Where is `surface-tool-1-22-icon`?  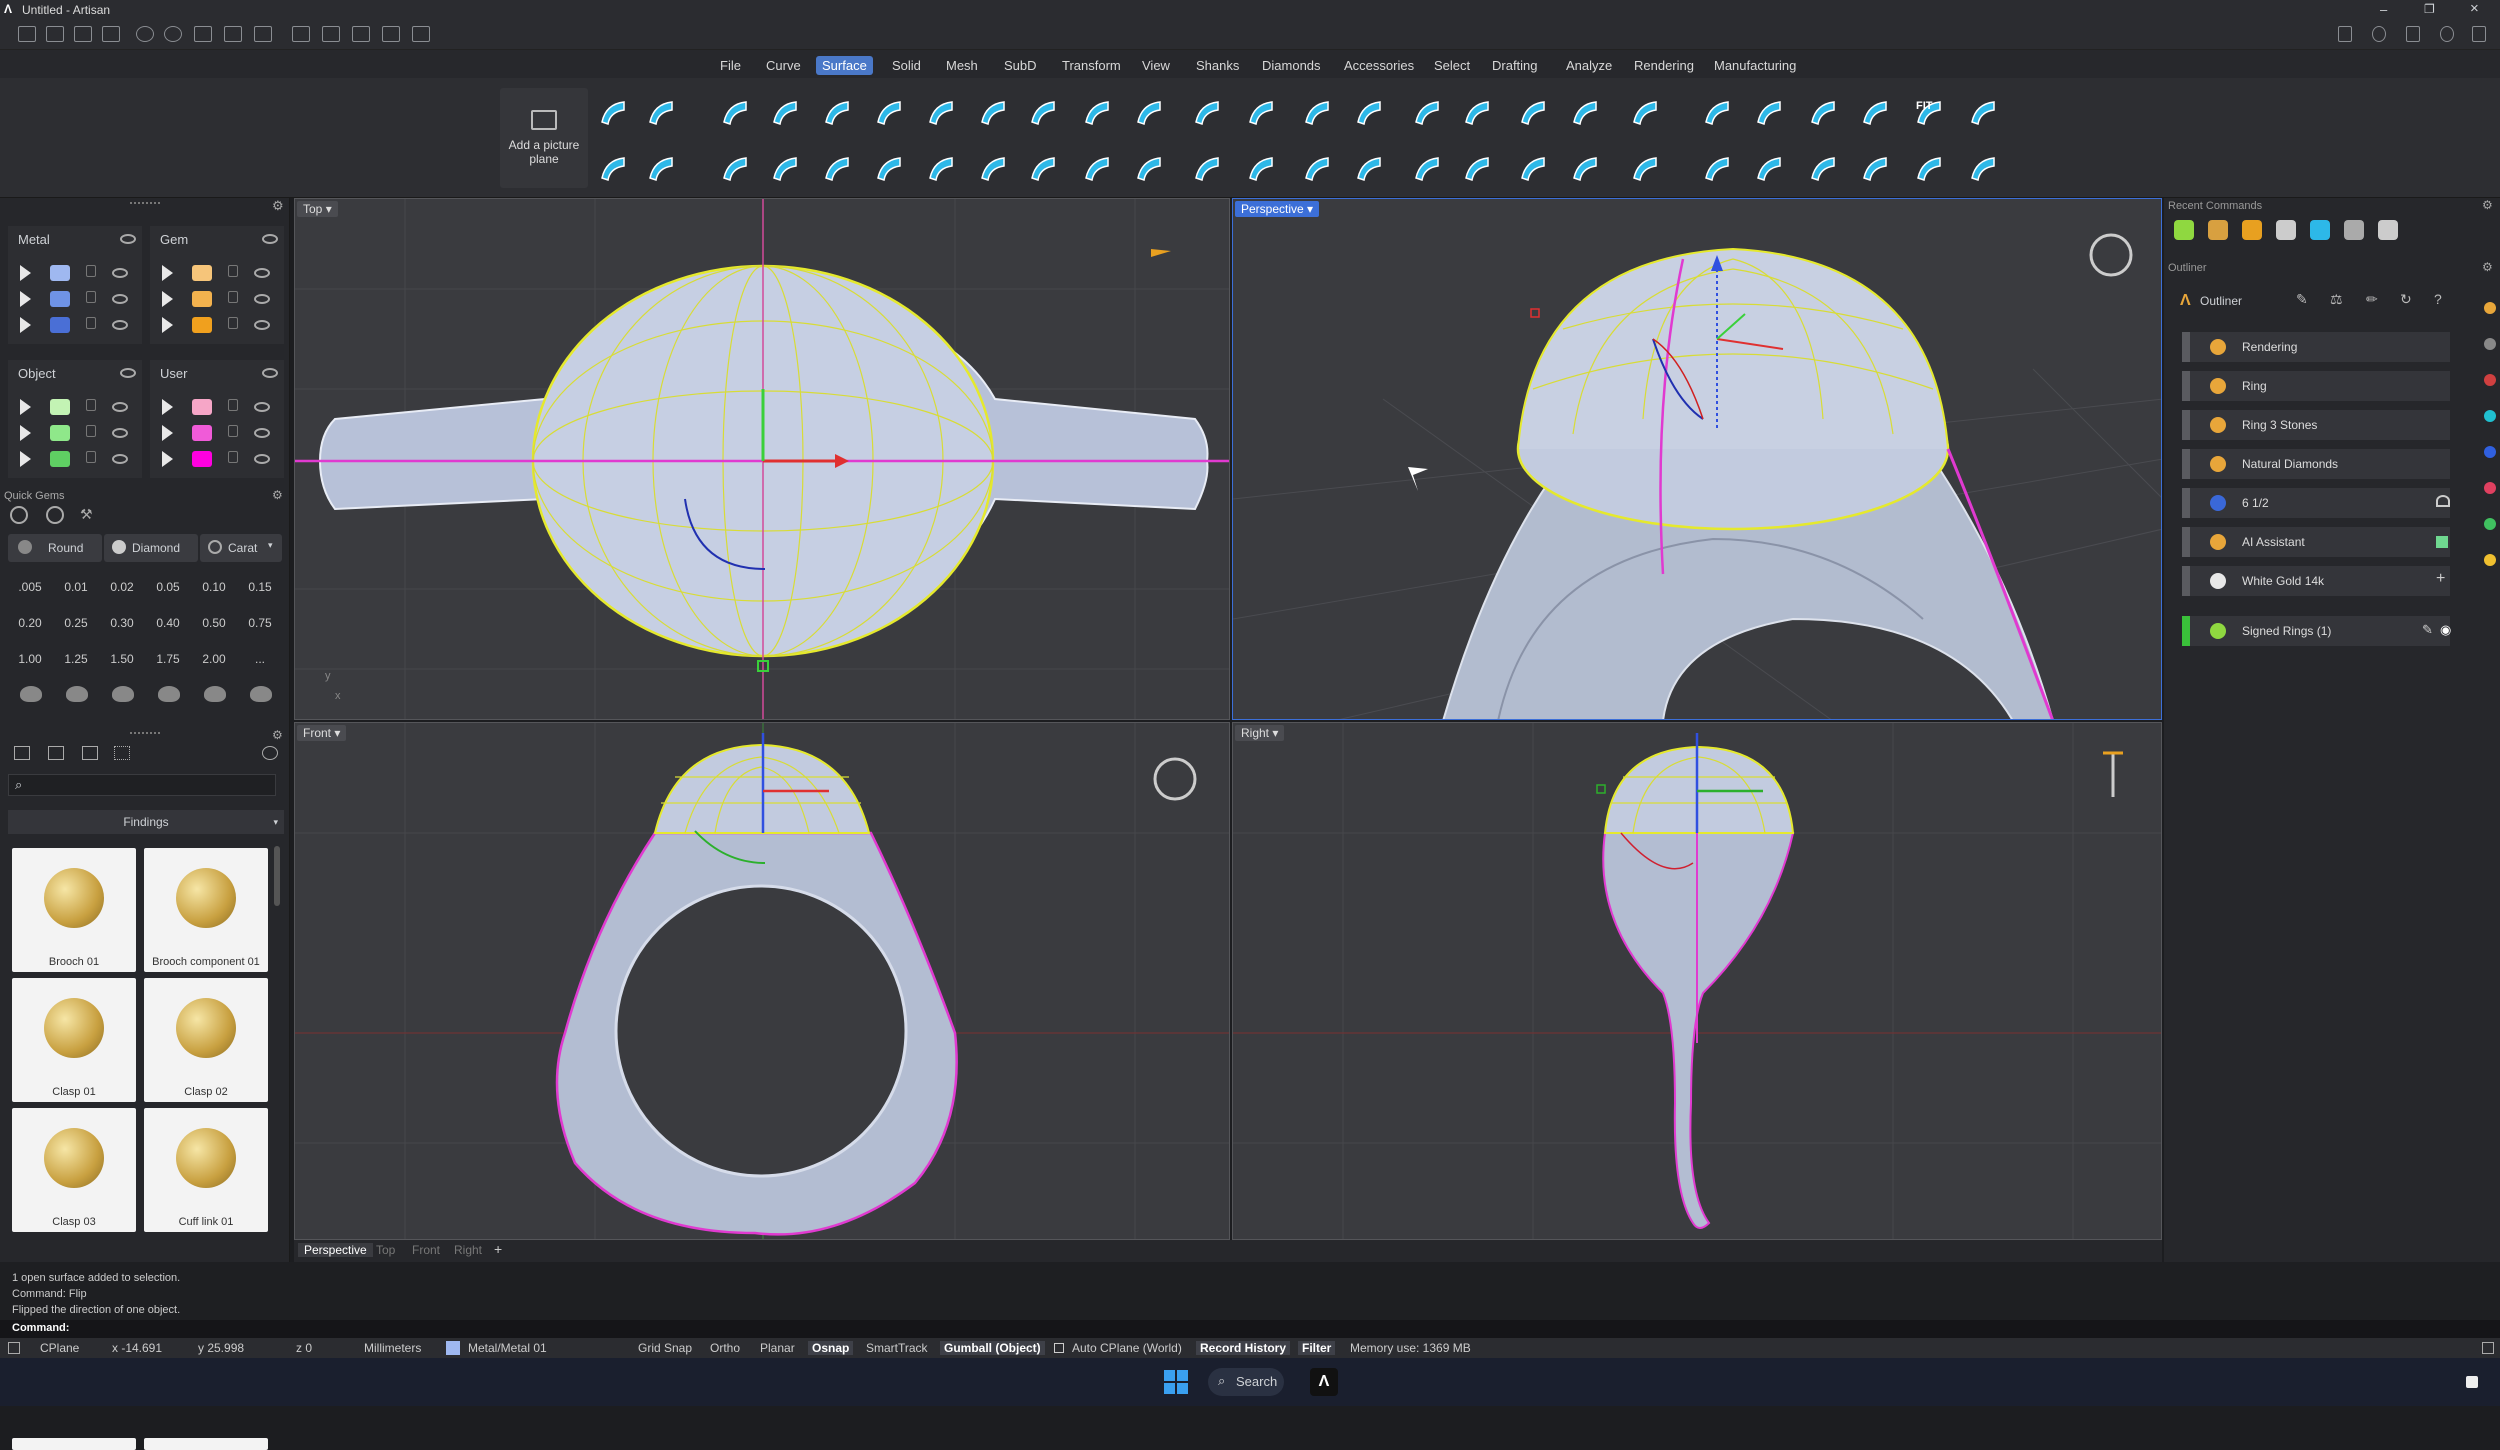
surface-tool-1-22-icon is located at coordinates (1823, 169).